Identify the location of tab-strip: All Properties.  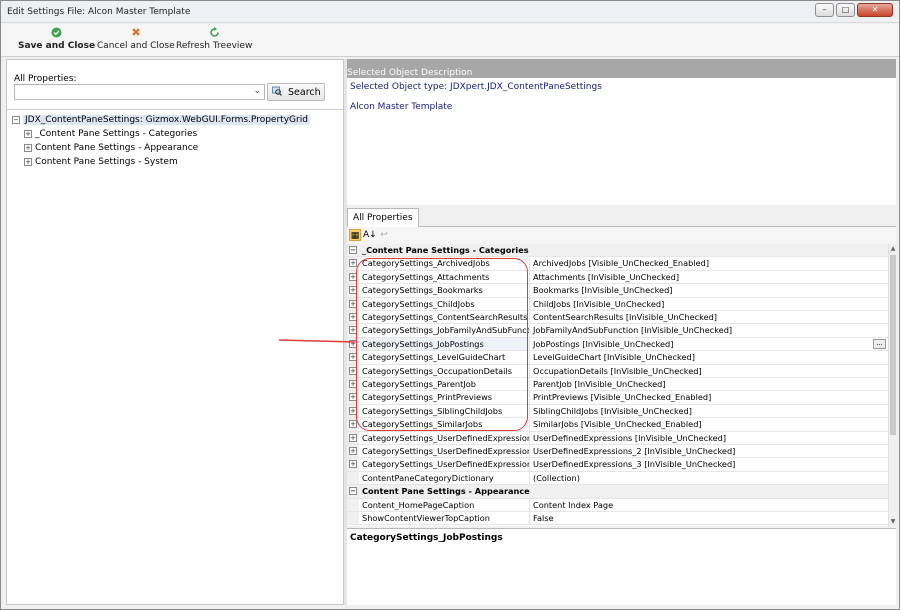
(621, 216).